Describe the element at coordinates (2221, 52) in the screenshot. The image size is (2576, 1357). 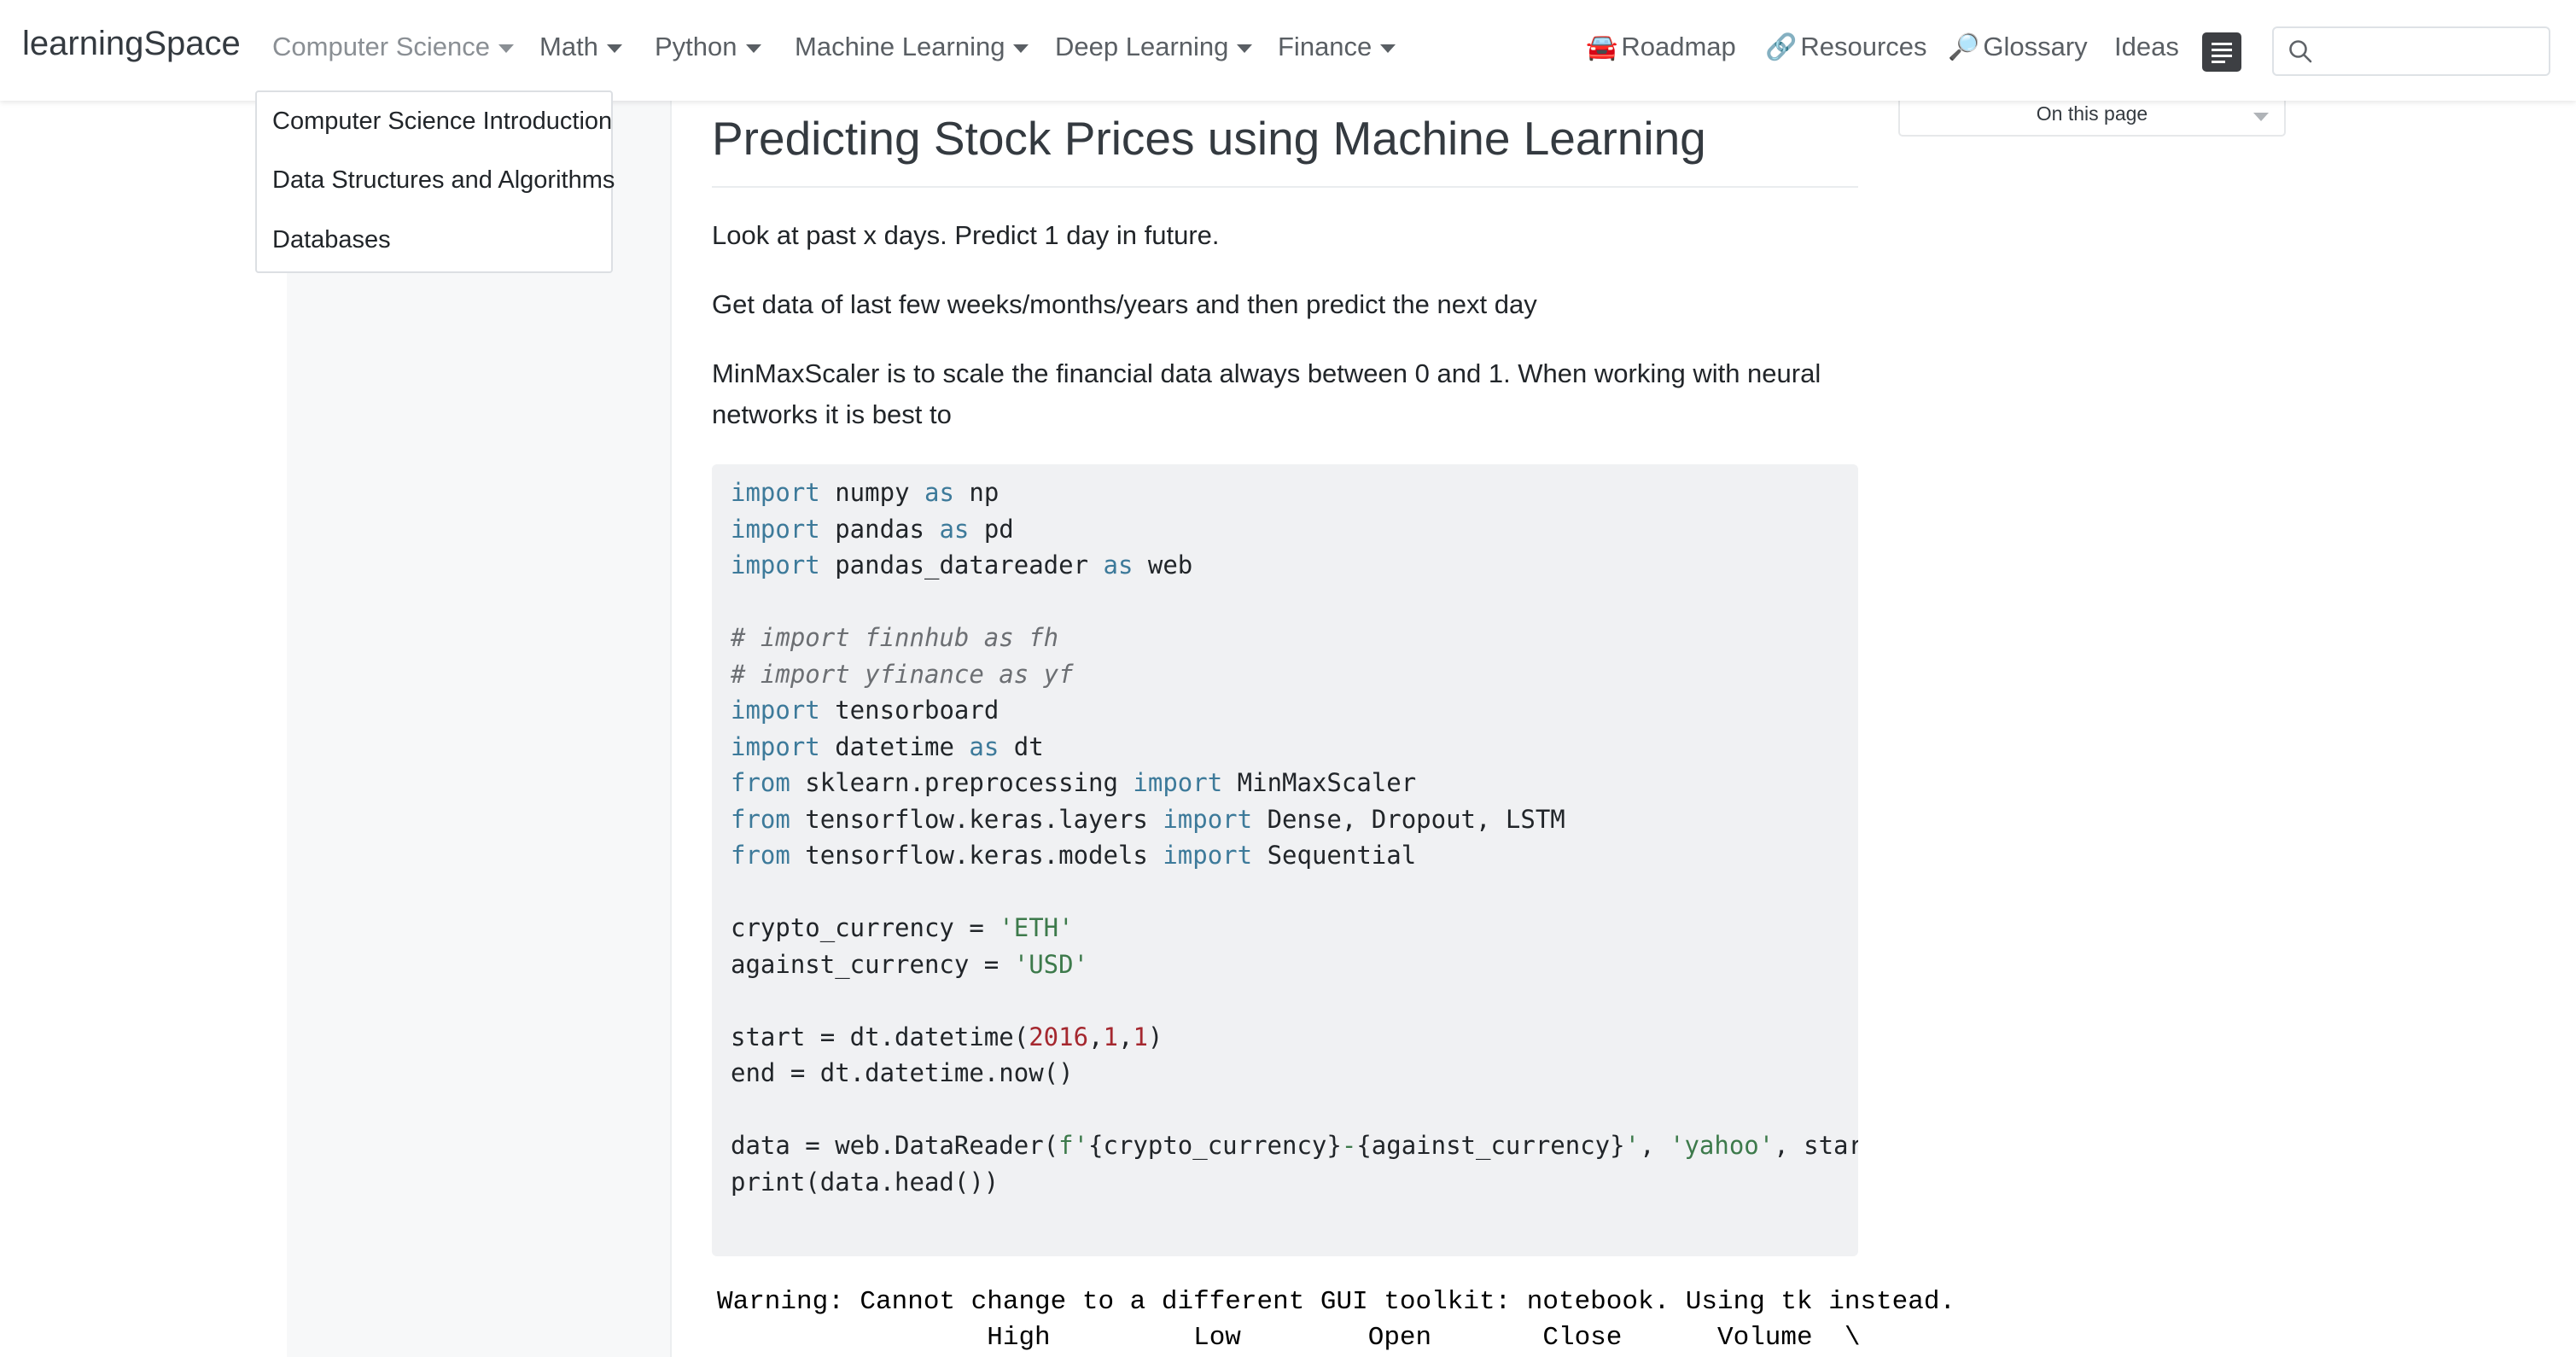
I see `toc-toggle-button` at that location.